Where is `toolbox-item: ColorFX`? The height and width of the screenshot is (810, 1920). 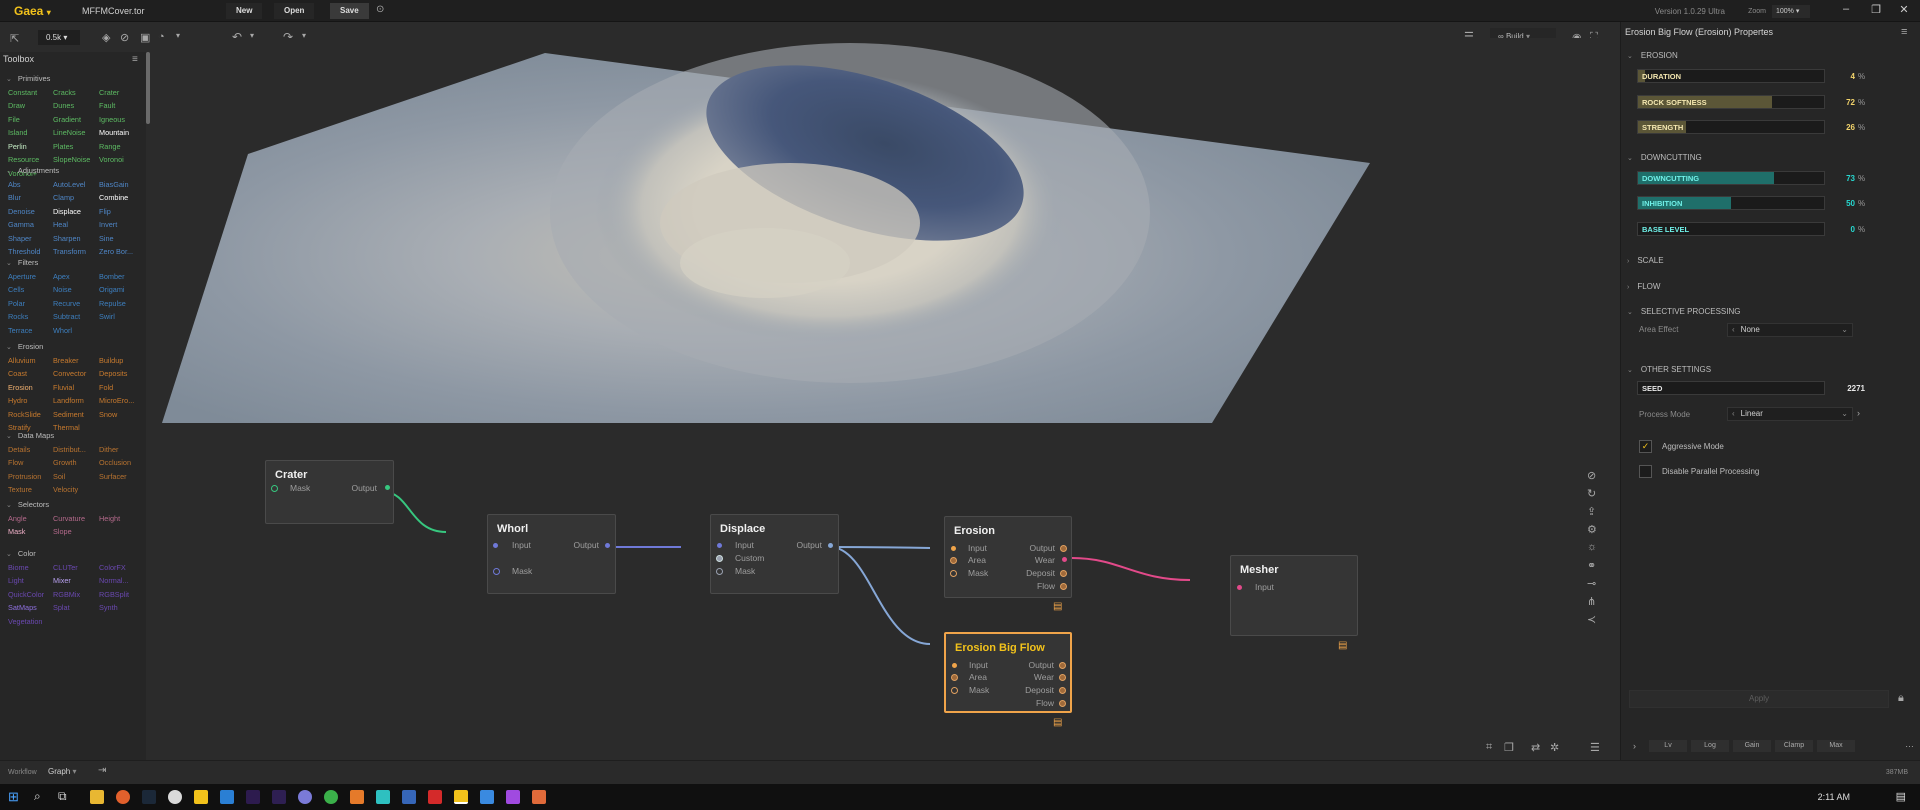
toolbox-item: ColorFX is located at coordinates (122, 568).